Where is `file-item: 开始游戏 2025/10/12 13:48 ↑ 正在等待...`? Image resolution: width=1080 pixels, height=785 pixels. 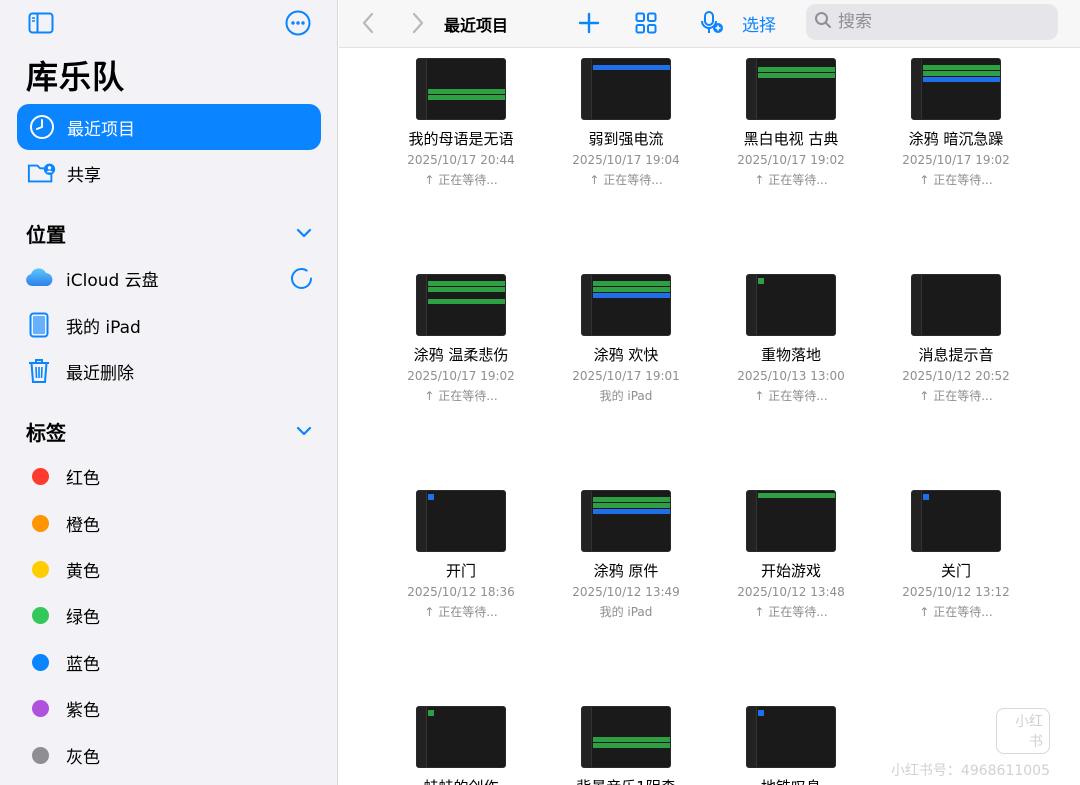
file-item: 开始游戏 2025/10/12 13:48 ↑ 正在等待... is located at coordinates (791, 555).